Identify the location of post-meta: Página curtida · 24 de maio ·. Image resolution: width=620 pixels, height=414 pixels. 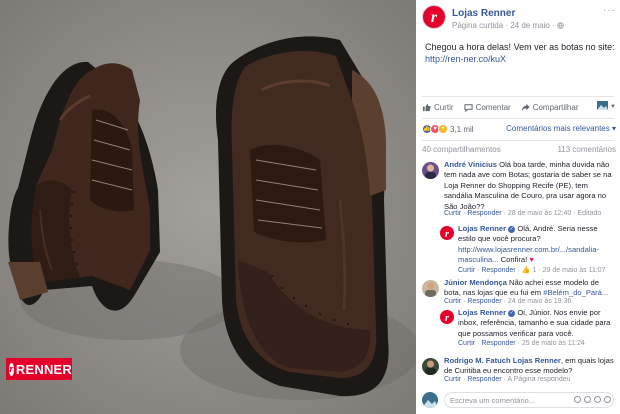
(508, 25).